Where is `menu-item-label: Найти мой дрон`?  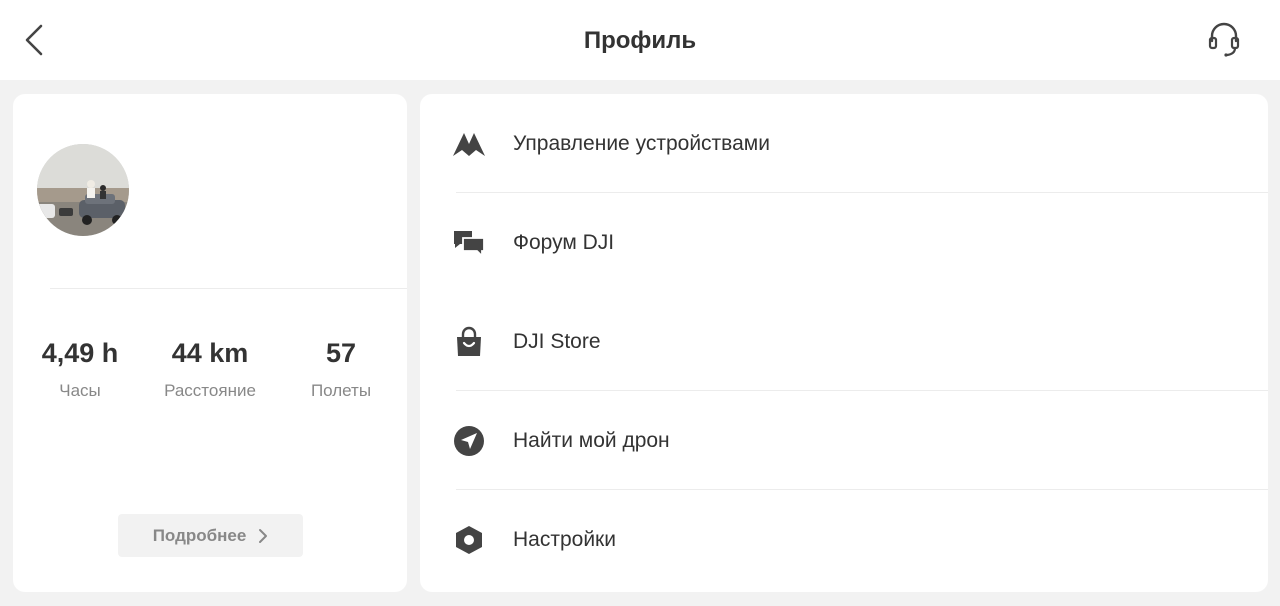 menu-item-label: Найти мой дрон is located at coordinates (591, 440).